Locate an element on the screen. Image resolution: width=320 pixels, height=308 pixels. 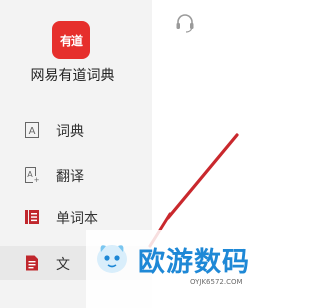
app-logo-text: 有道 is located at coordinates (71, 40).